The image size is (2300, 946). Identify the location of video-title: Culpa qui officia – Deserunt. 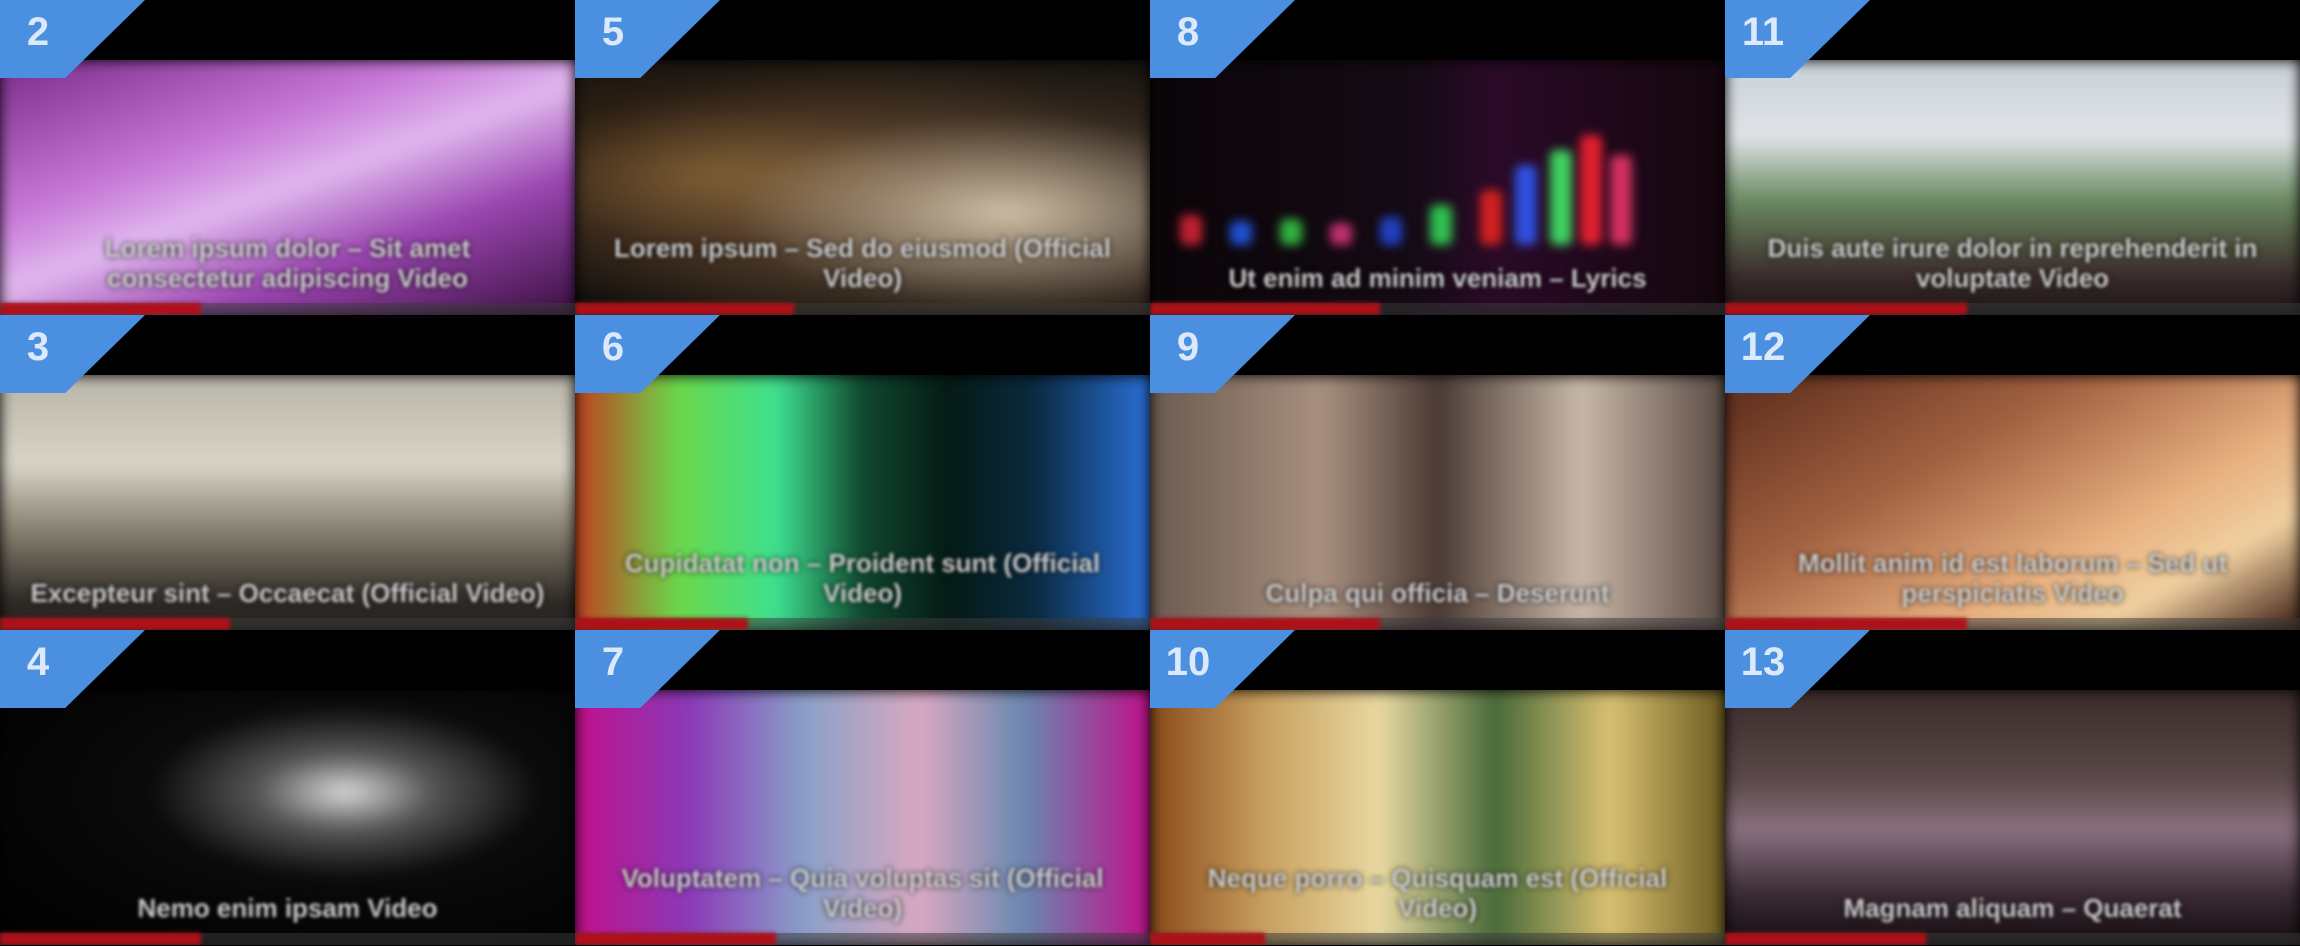
(1437, 593).